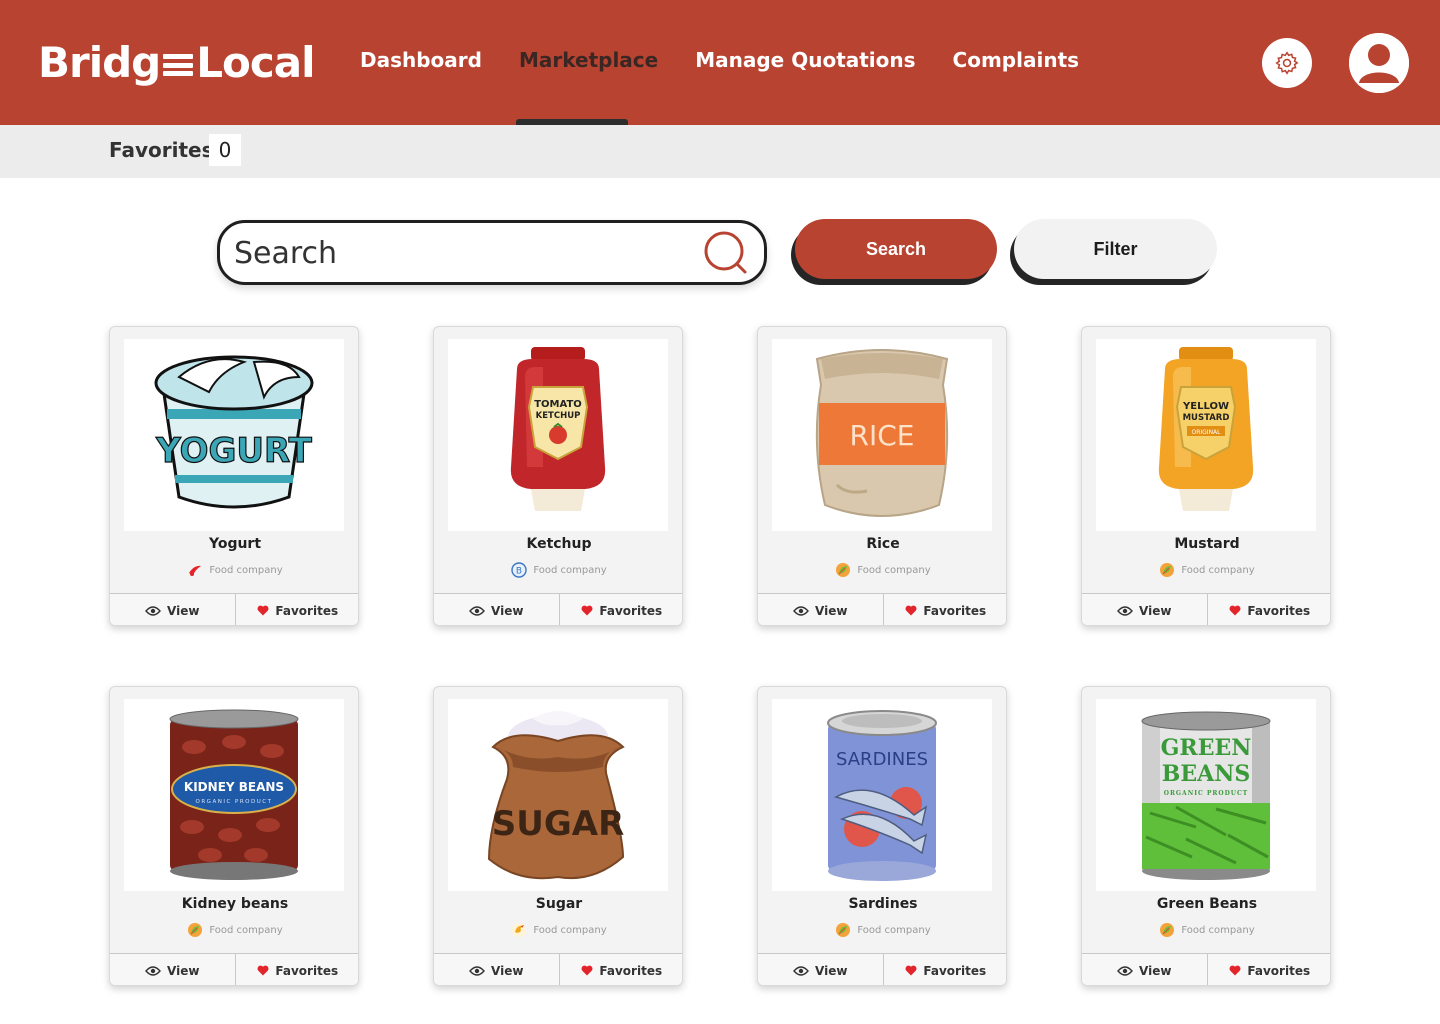 Image resolution: width=1440 pixels, height=1024 pixels. I want to click on svg-text: SARDINES, so click(882, 759).